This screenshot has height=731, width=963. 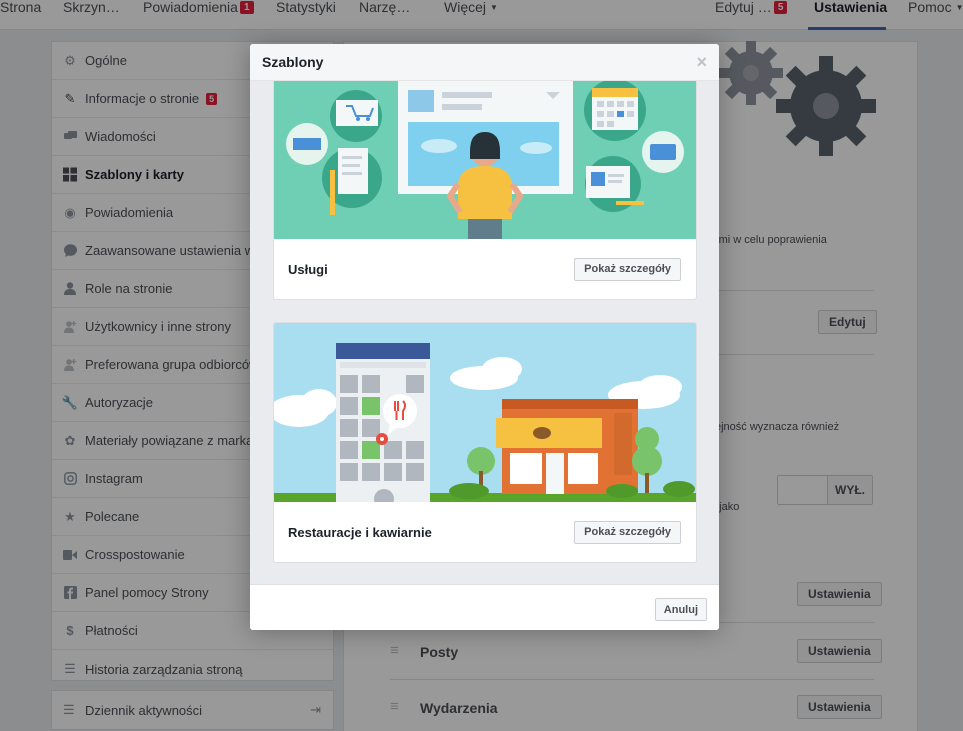 What do you see at coordinates (485, 160) in the screenshot?
I see `services-illustration` at bounding box center [485, 160].